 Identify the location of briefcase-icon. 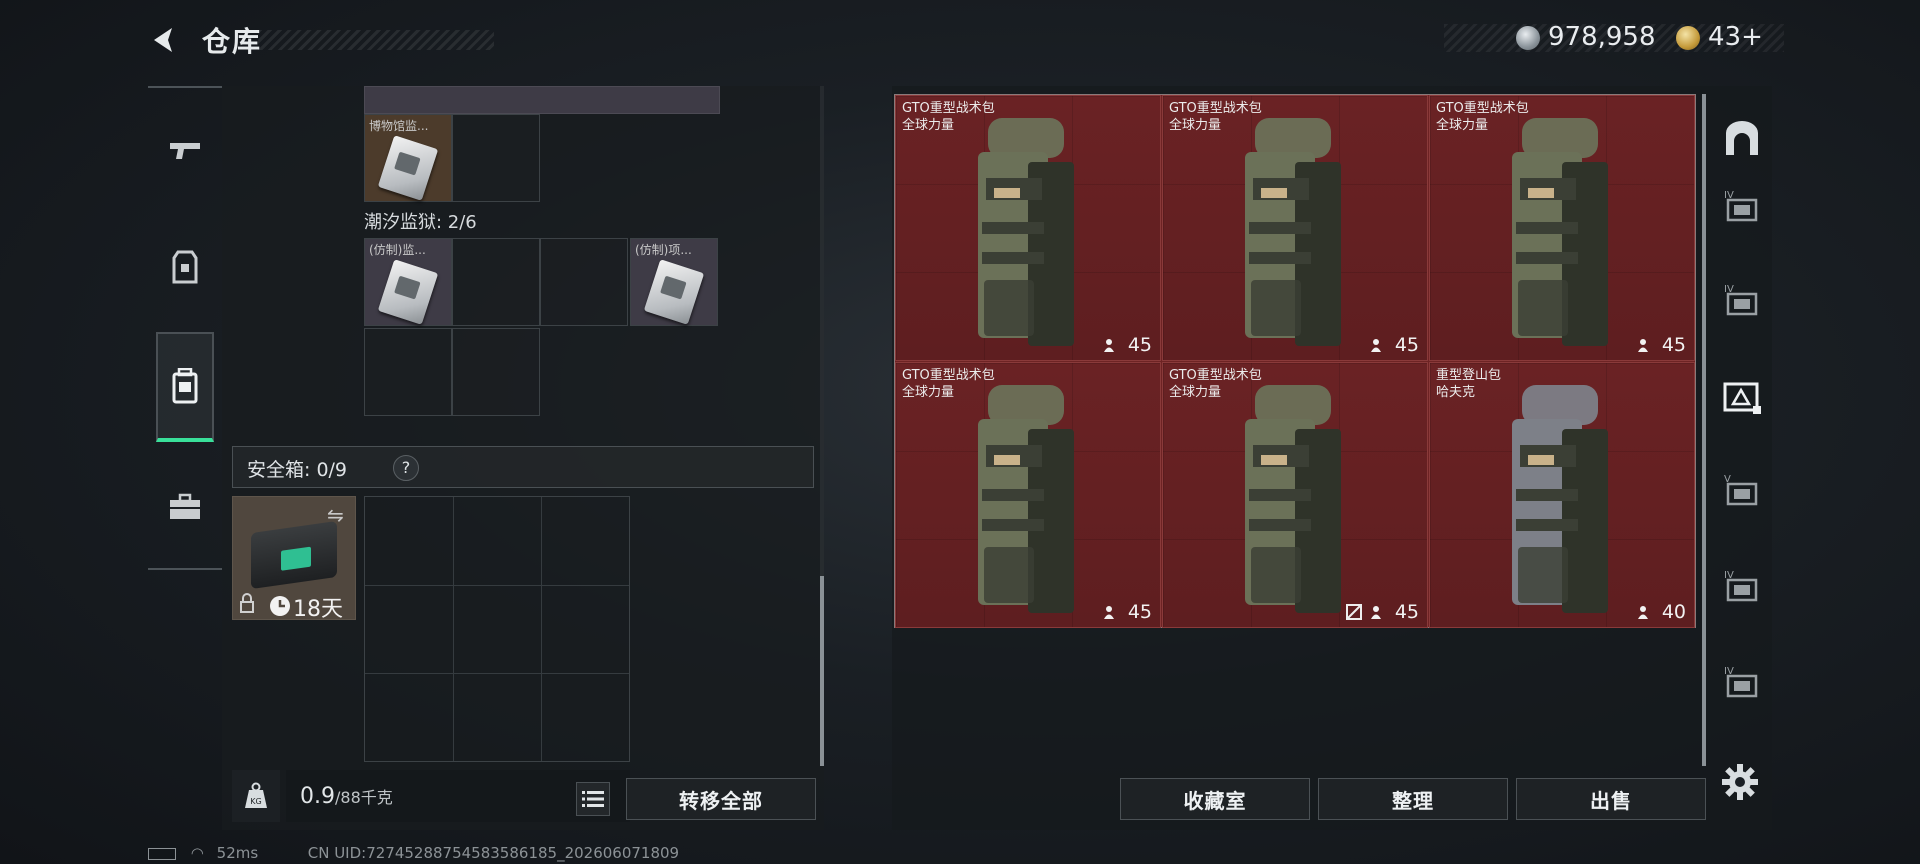
(185, 506).